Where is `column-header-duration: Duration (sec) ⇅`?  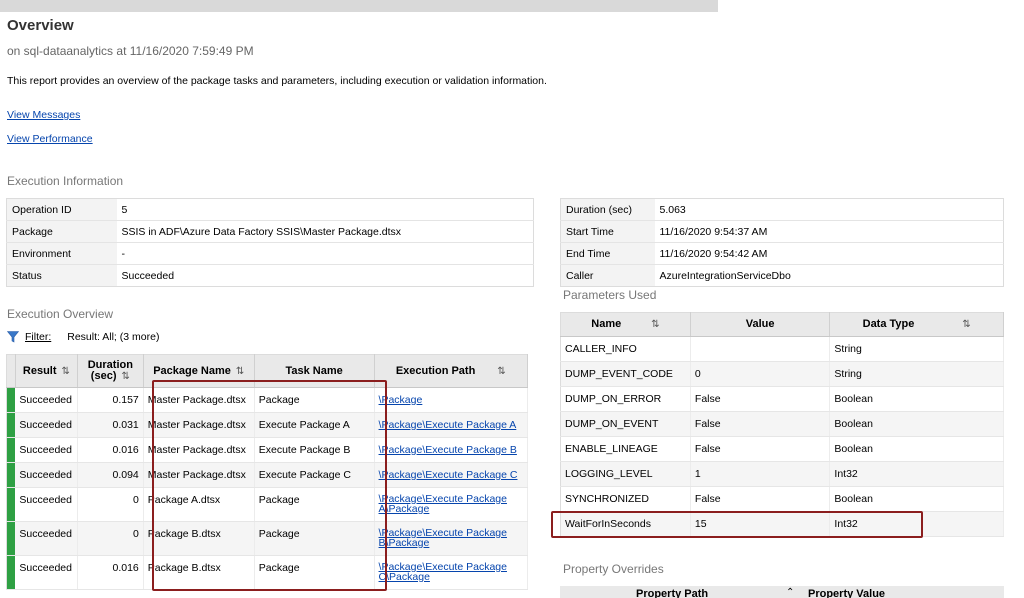 column-header-duration: Duration (sec) ⇅ is located at coordinates (110, 371).